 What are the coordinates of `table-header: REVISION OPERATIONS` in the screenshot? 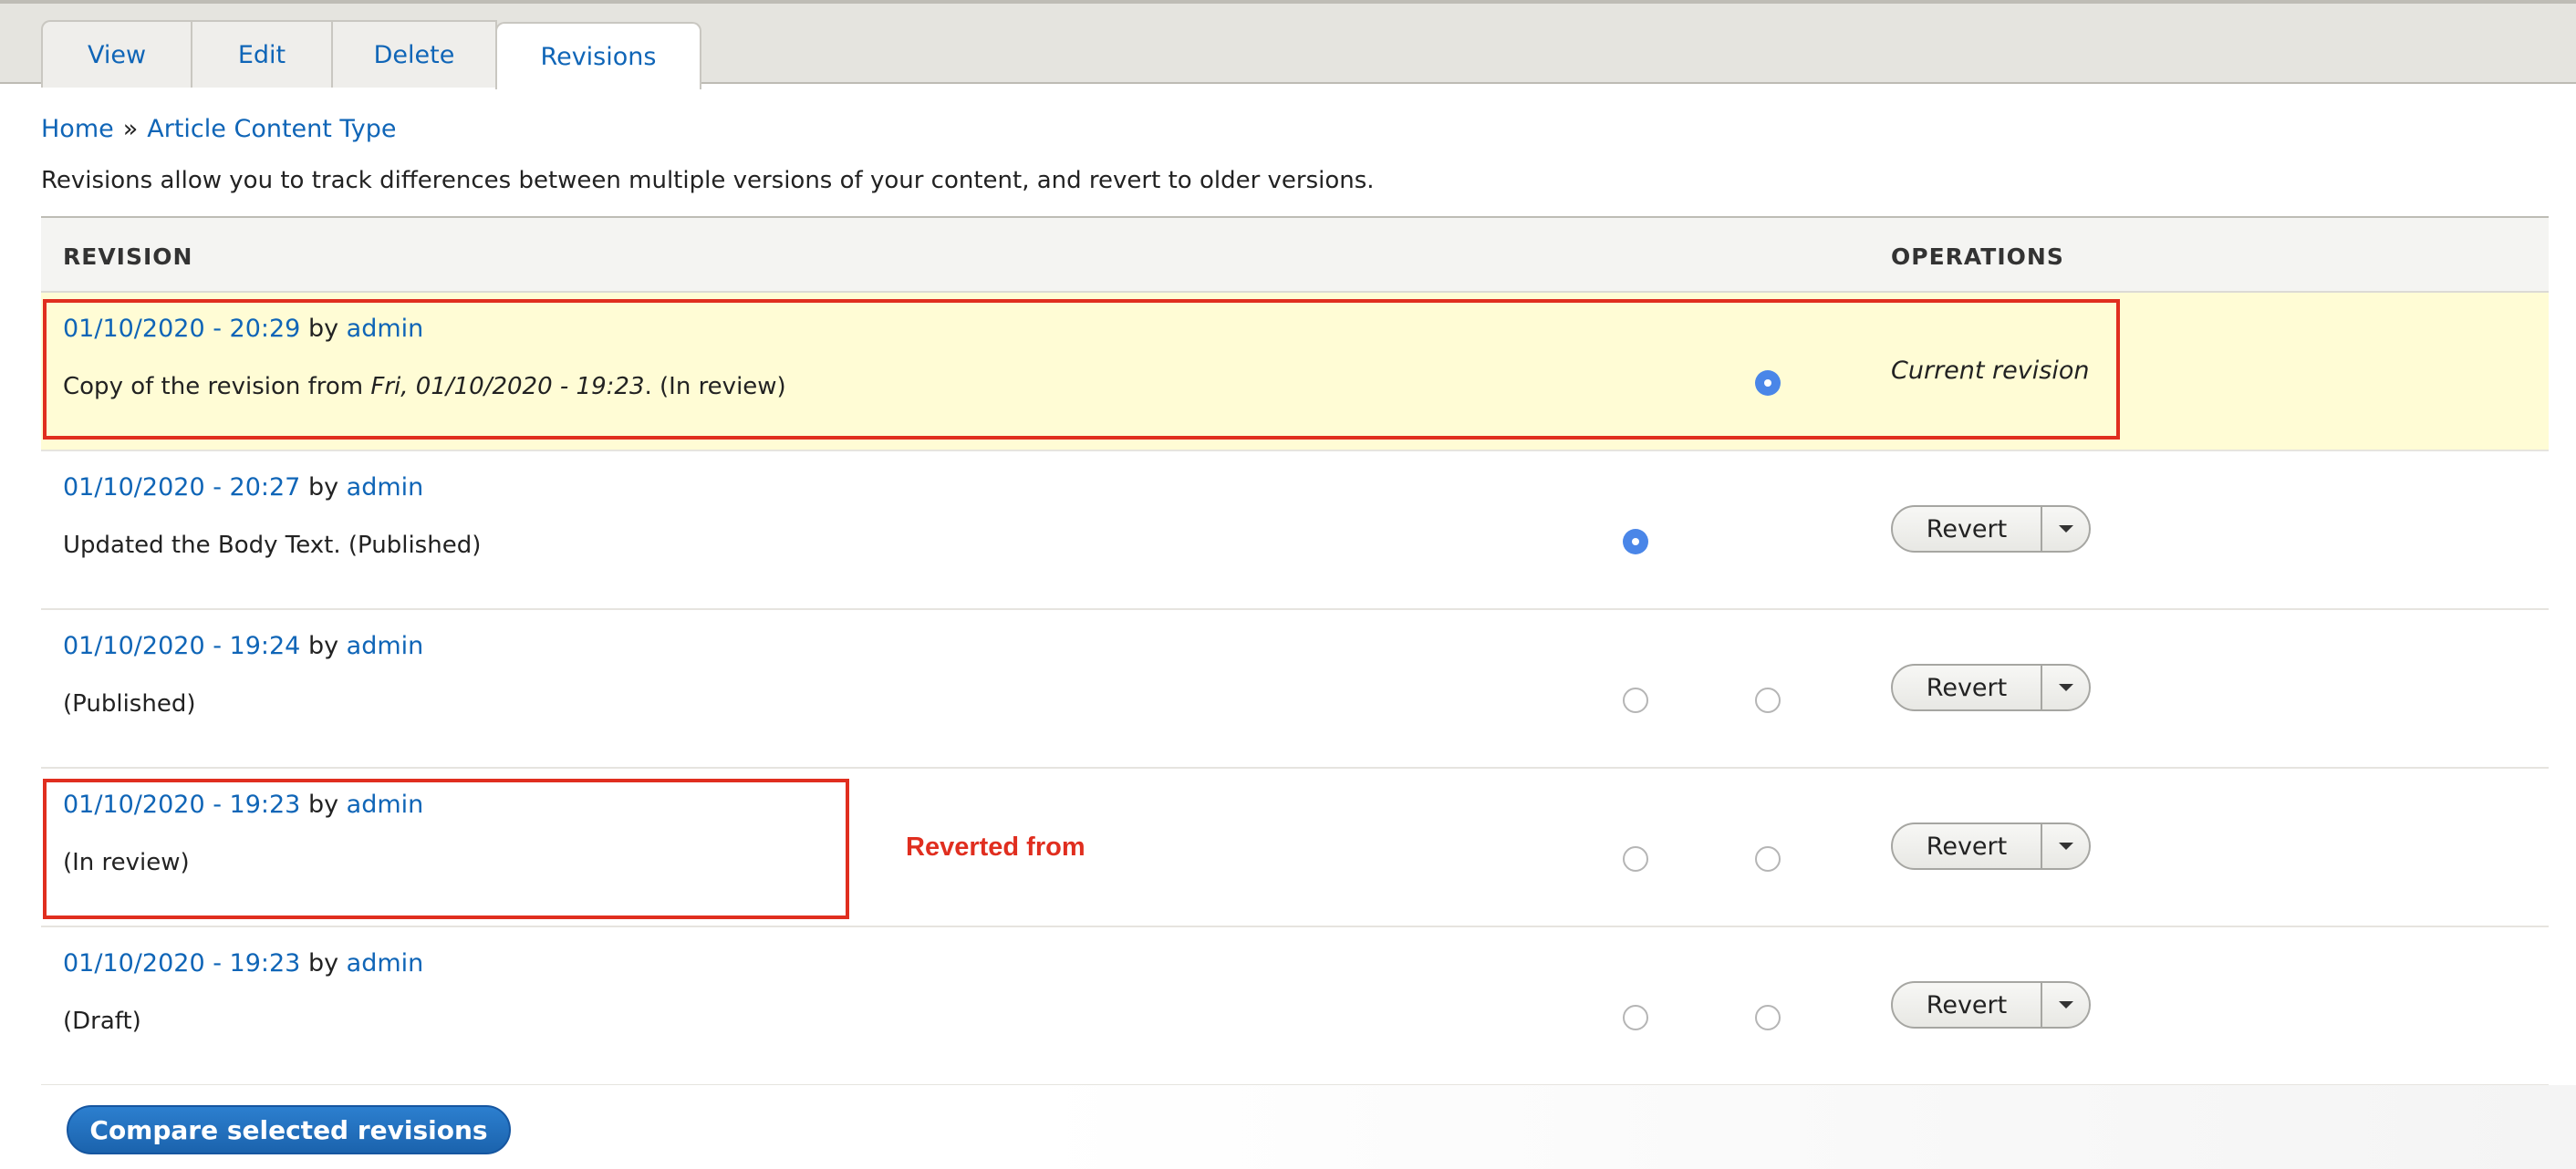 It's located at (1295, 254).